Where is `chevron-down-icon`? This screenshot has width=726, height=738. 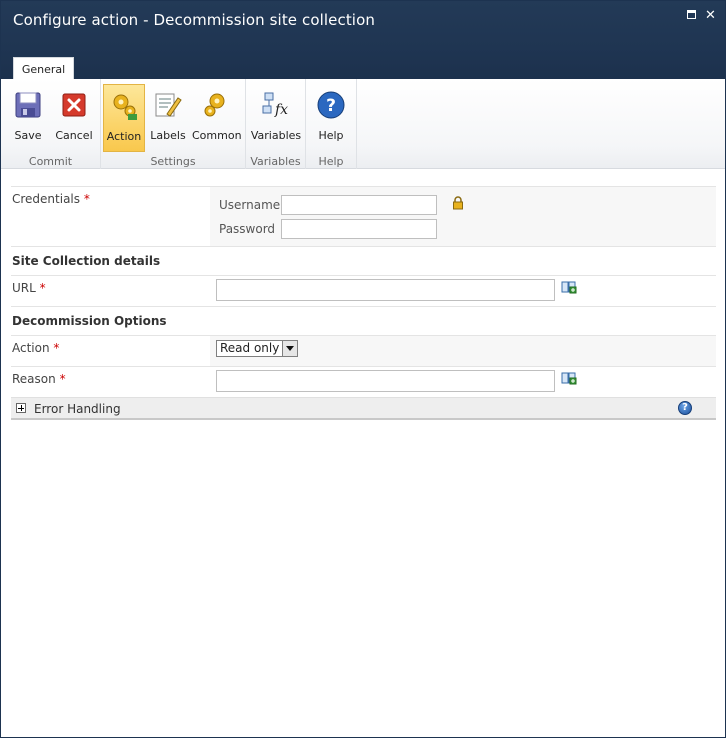
chevron-down-icon is located at coordinates (289, 348).